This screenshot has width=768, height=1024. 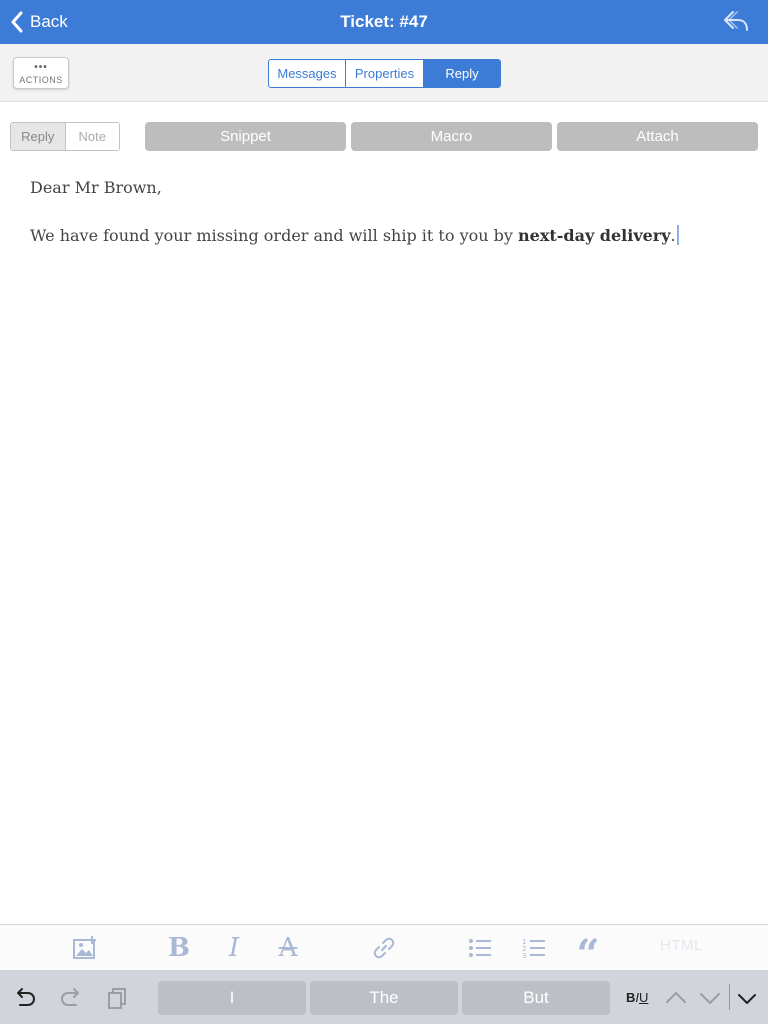 I want to click on tab-messages: Messages, so click(x=307, y=73).